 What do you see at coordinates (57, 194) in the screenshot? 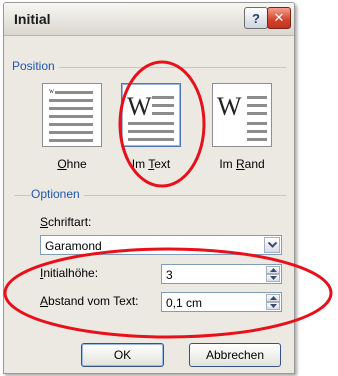
I see `options-group-label: Optionen` at bounding box center [57, 194].